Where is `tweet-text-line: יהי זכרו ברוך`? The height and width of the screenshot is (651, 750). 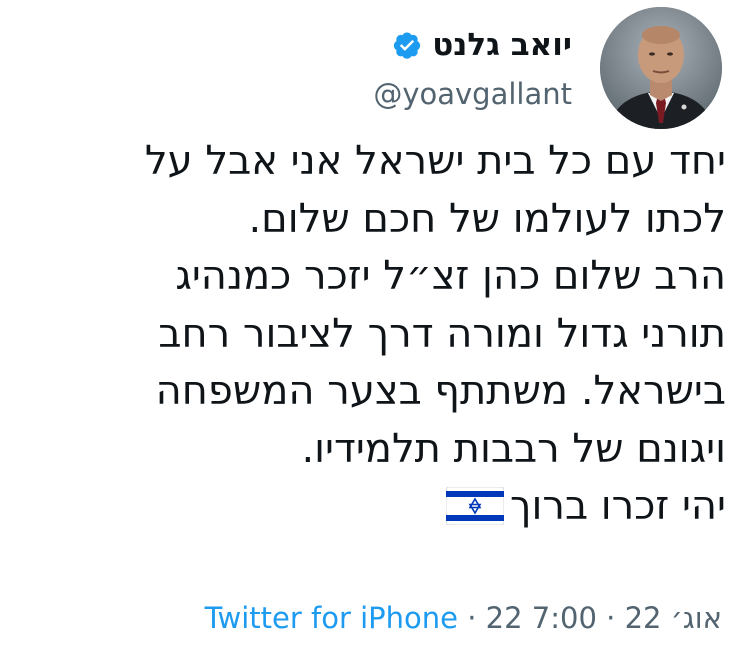 tweet-text-line: יהי זכרו ברוך is located at coordinates (617, 506).